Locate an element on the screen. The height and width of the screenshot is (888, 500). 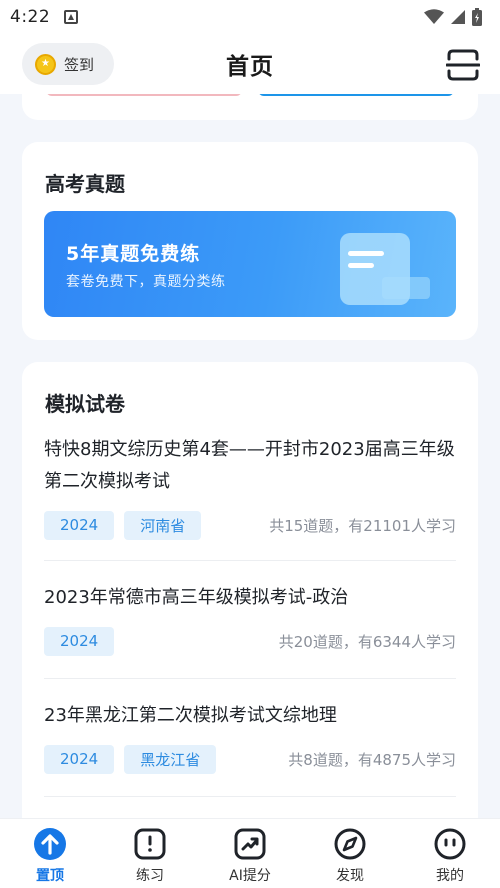
practice-book-icon is located at coordinates (150, 844).